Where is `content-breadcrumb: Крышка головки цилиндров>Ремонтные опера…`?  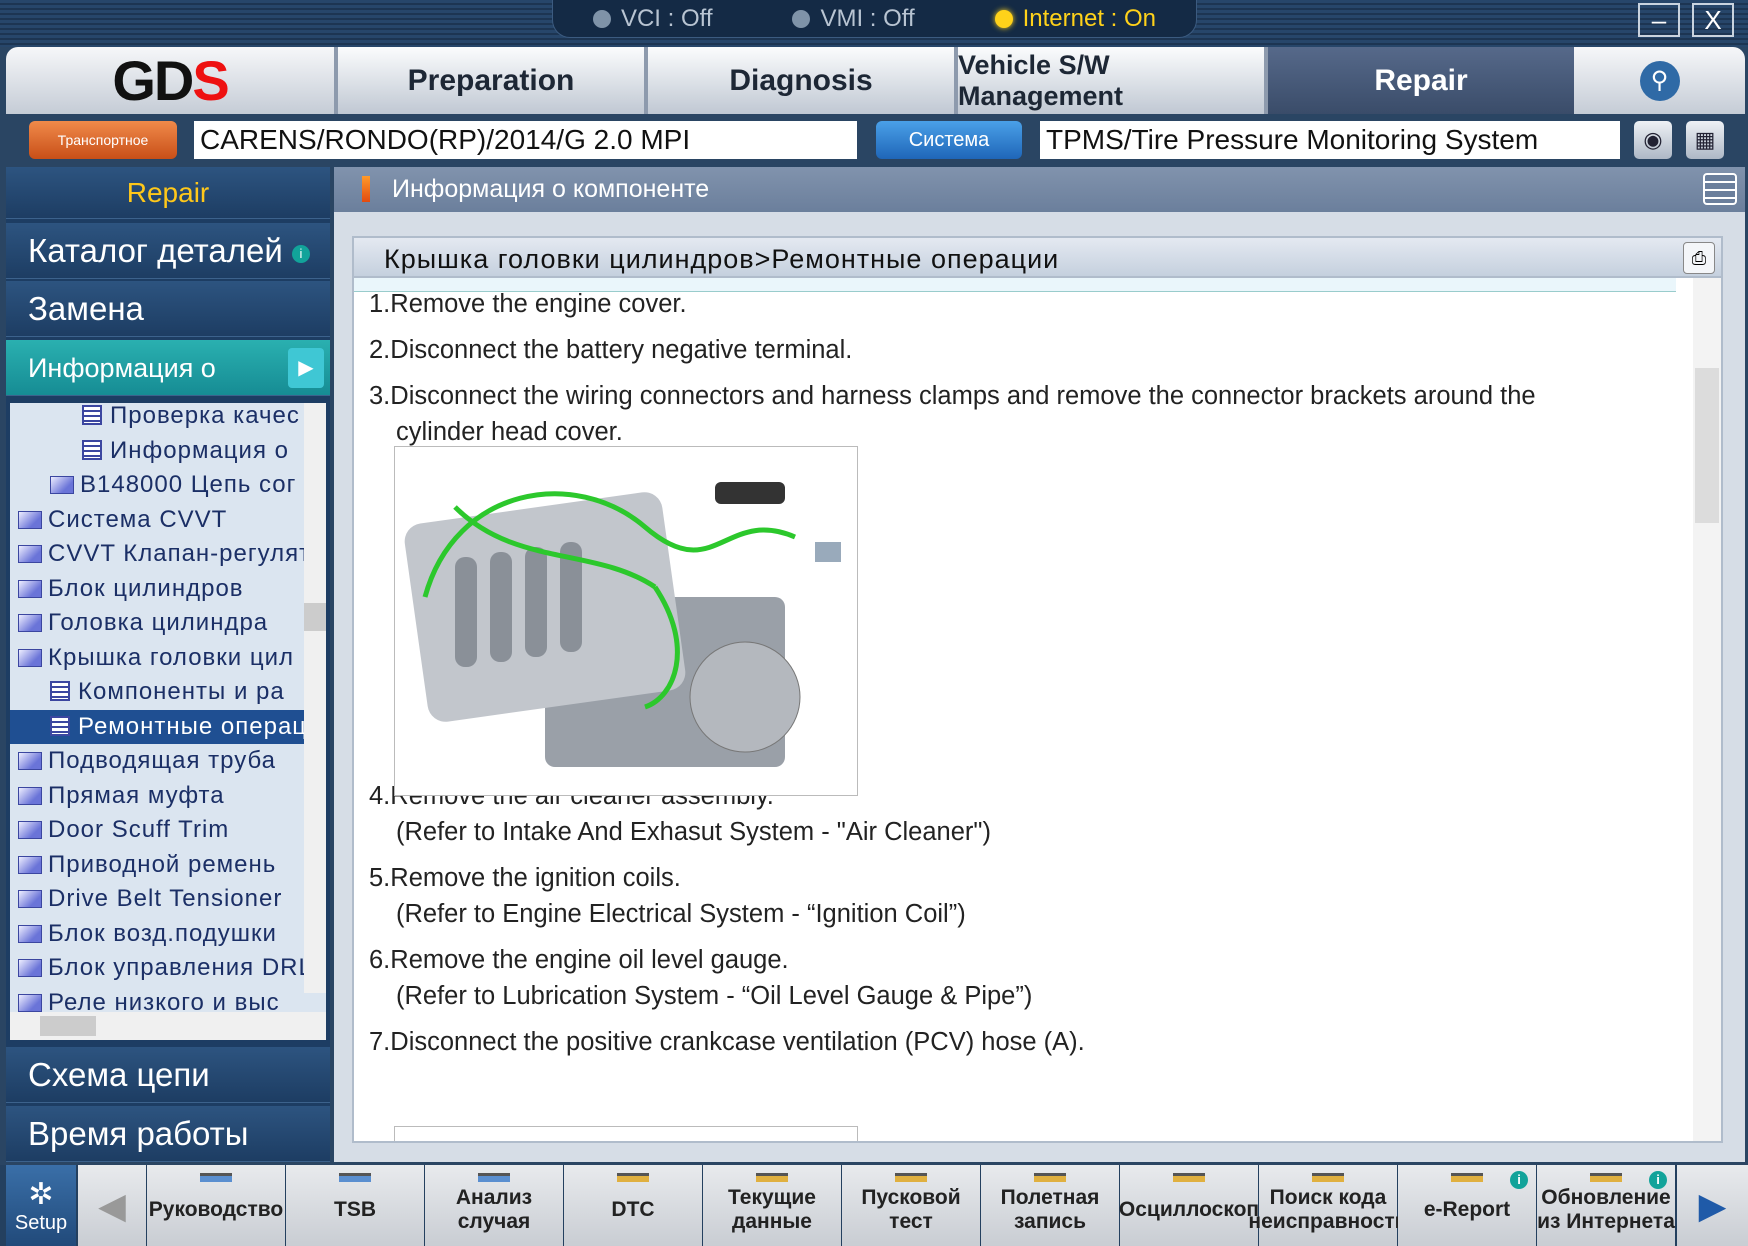
content-breadcrumb: Крышка головки цилиндров>Ремонтные опера… is located at coordinates (1037, 258).